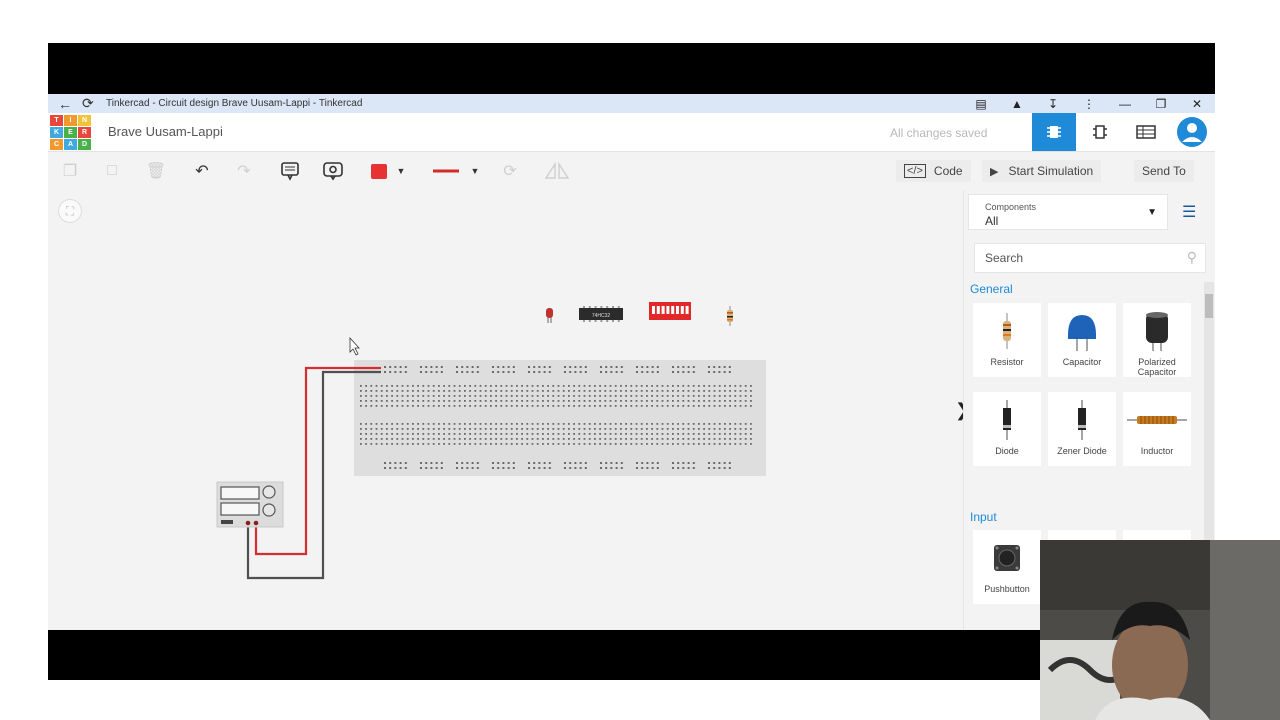  I want to click on component-zener-diode: Zener Diode, so click(1082, 429).